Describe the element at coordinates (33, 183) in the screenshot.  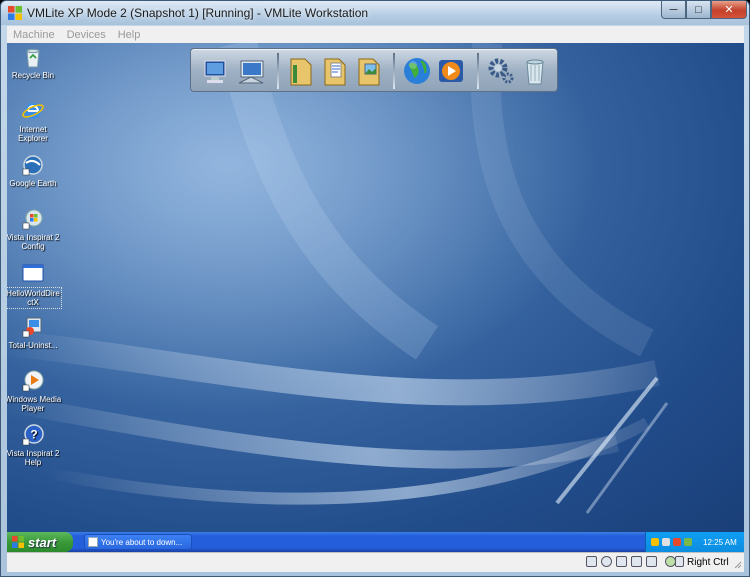
I see `desktop-icon-label: Google Earth` at that location.